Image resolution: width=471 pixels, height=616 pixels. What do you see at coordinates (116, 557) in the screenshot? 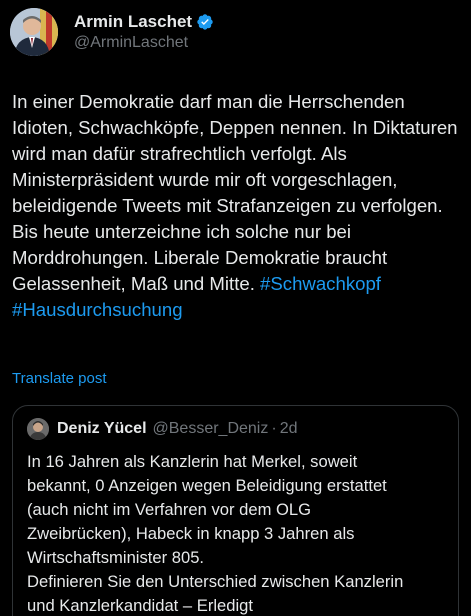
I see `quoted-text-line: Wirtschaftsminister 805.` at bounding box center [116, 557].